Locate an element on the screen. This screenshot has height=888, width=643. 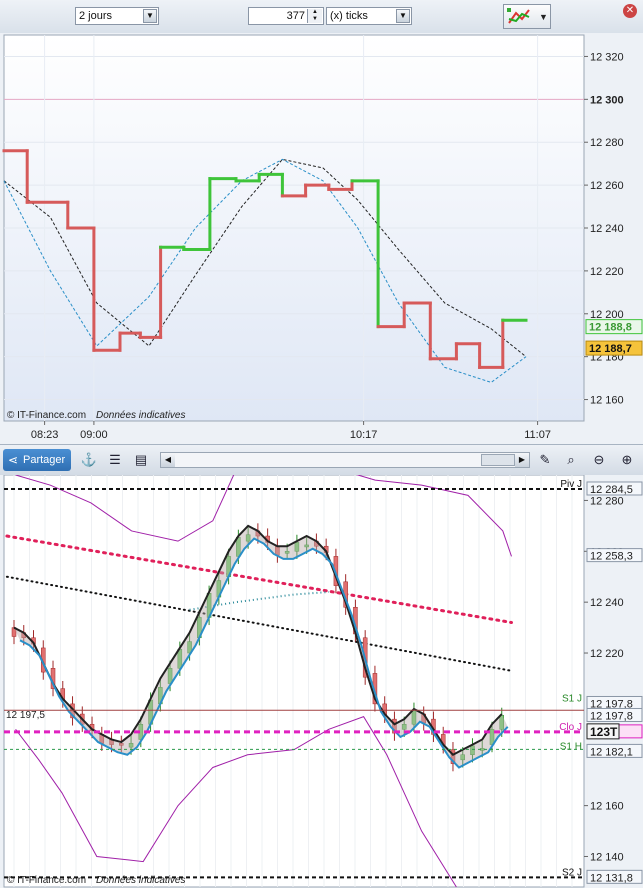
level-label: Clo J is located at coordinates (570, 727).